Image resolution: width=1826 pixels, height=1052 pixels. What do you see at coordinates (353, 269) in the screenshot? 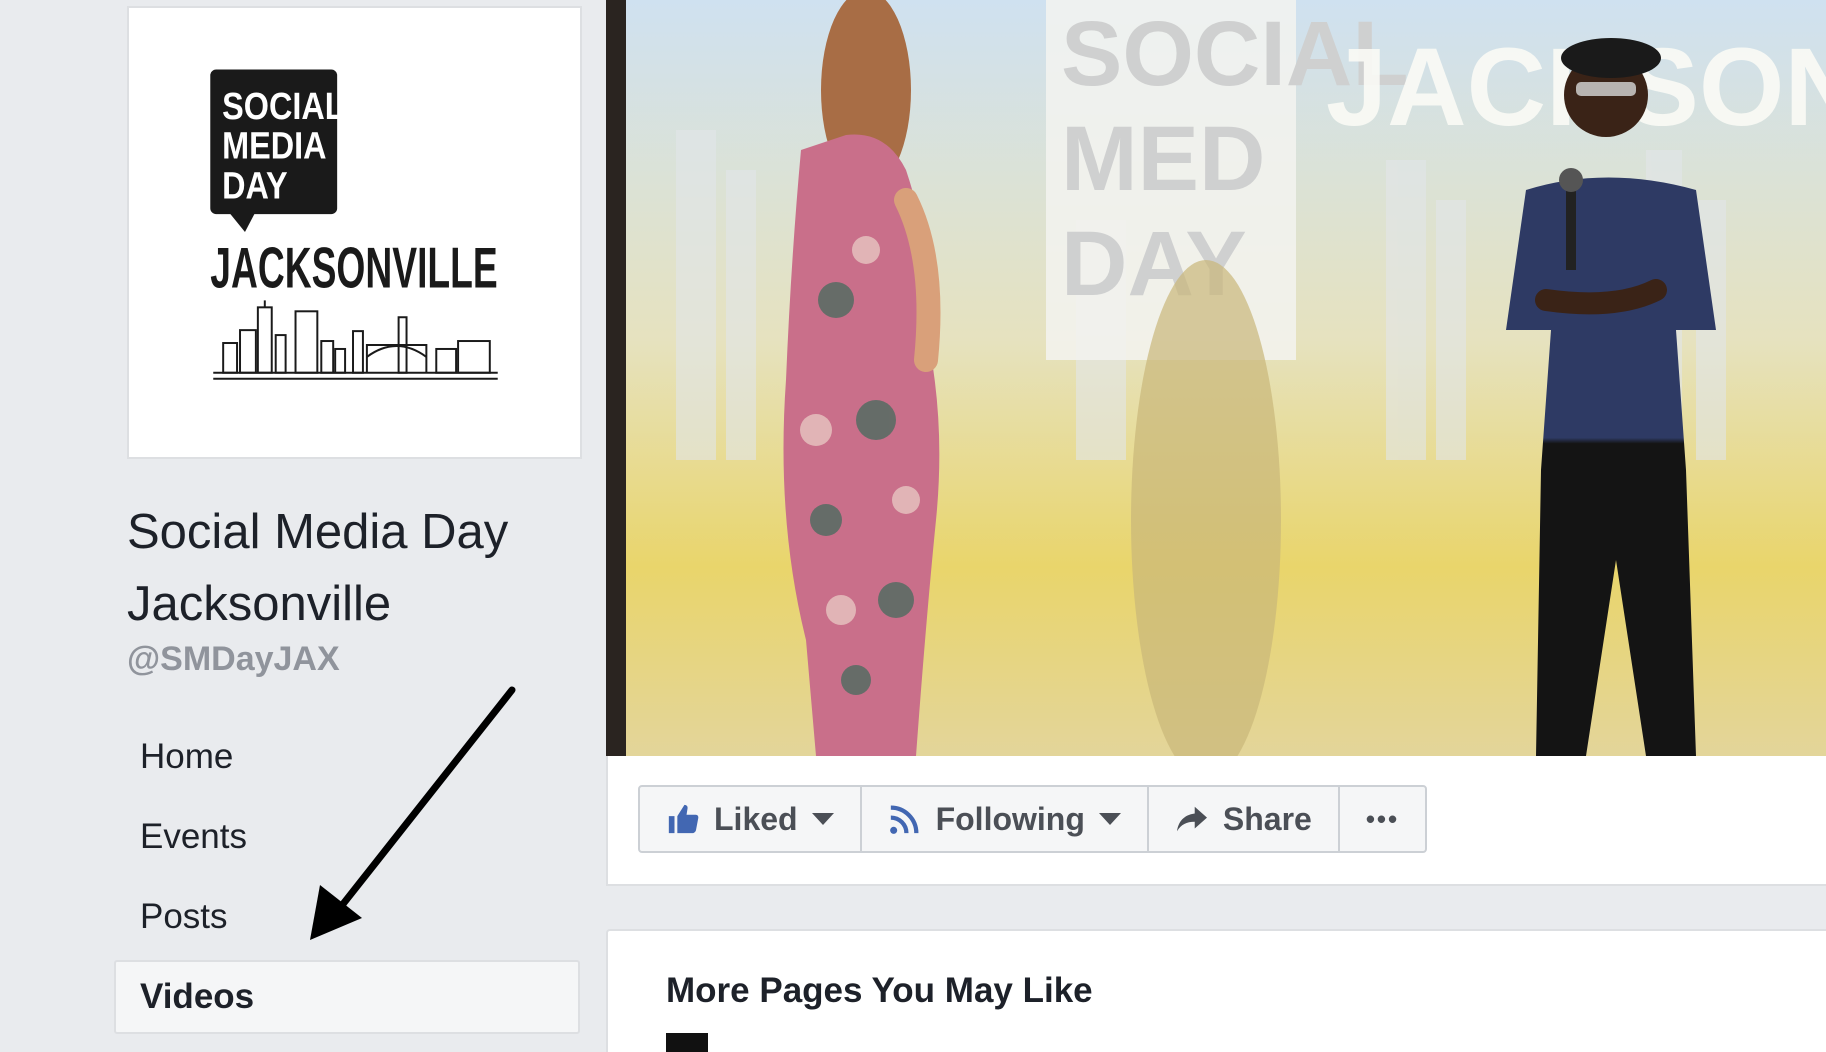
I see `logo-city: JACKSONVILLE` at bounding box center [353, 269].